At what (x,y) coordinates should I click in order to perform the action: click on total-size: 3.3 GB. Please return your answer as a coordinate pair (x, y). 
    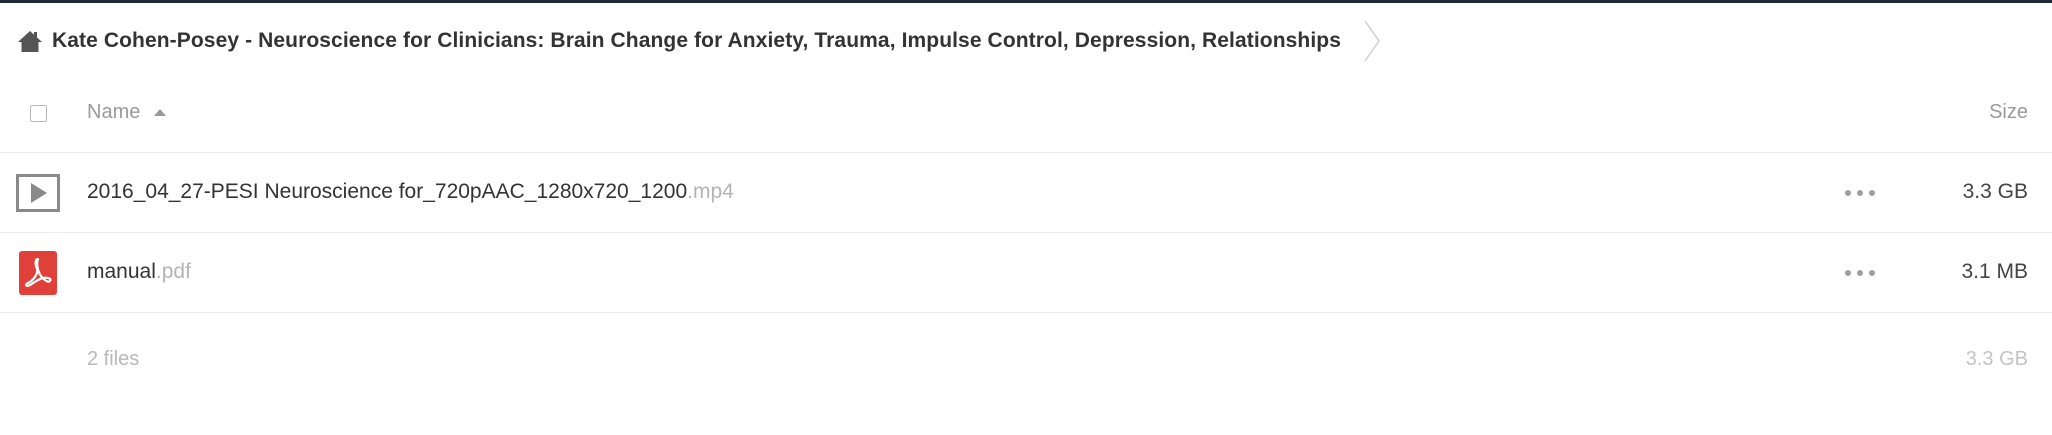
    Looking at the image, I should click on (1996, 359).